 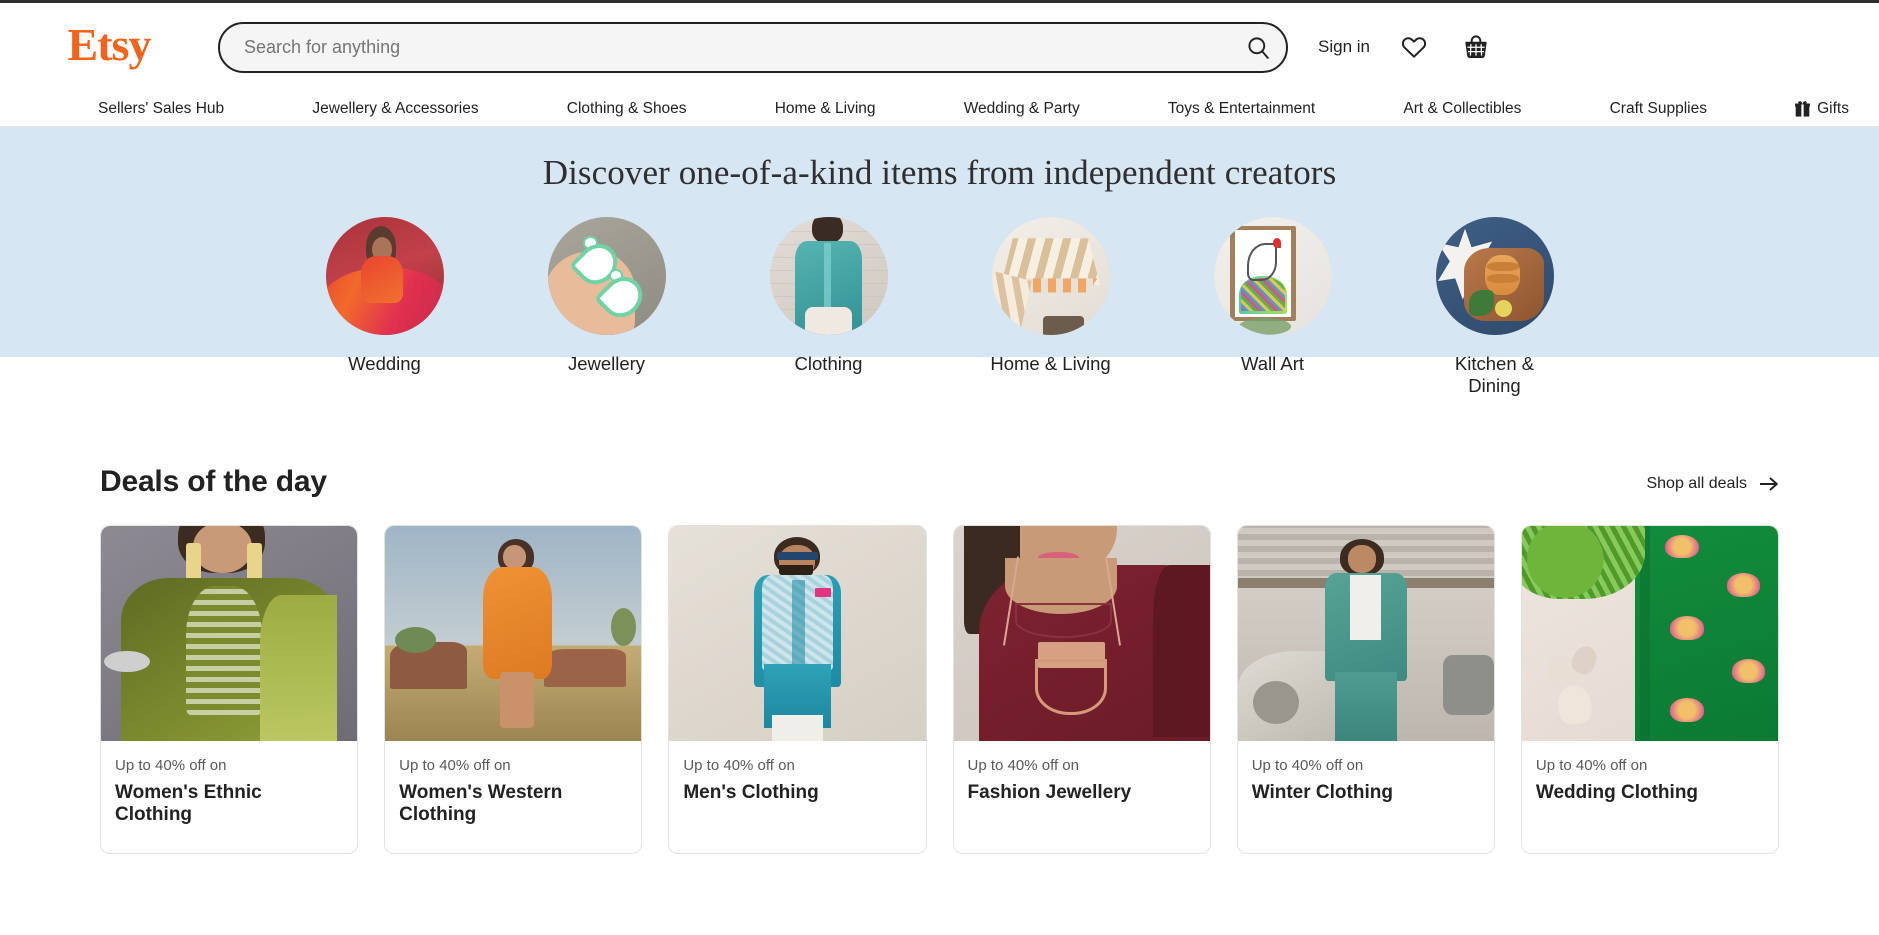 I want to click on deal-sub-fashion-jewellery: Up to 40% off on, so click(x=1023, y=765).